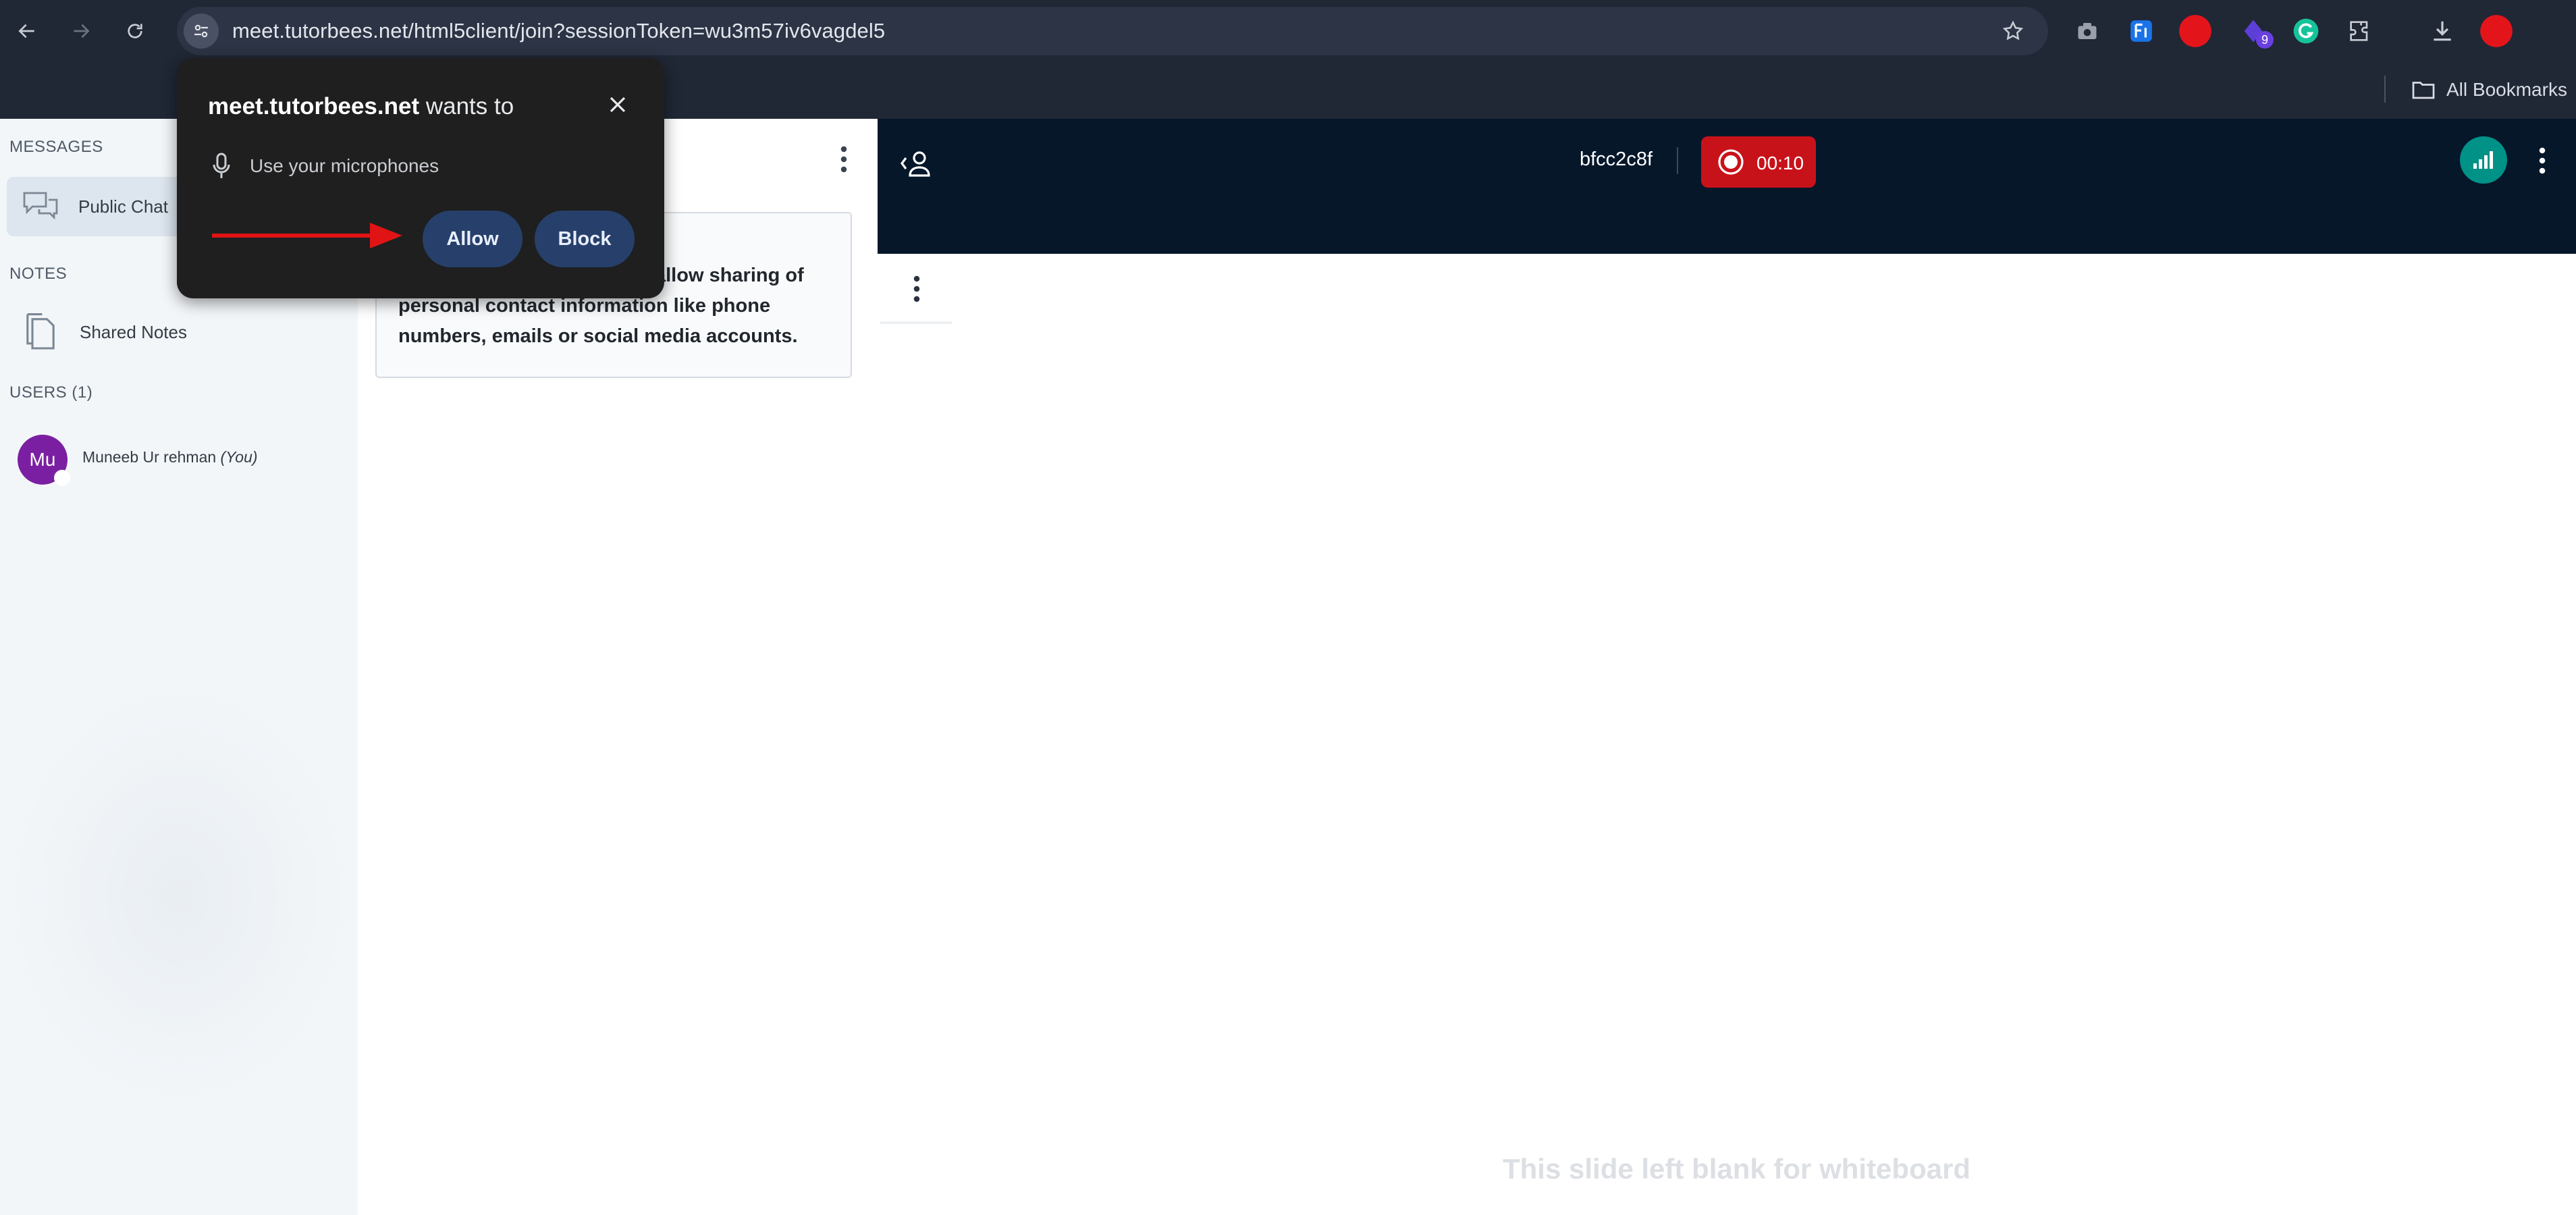 The image size is (2576, 1215). I want to click on permission-site: meet.tutorbees.net, so click(314, 106).